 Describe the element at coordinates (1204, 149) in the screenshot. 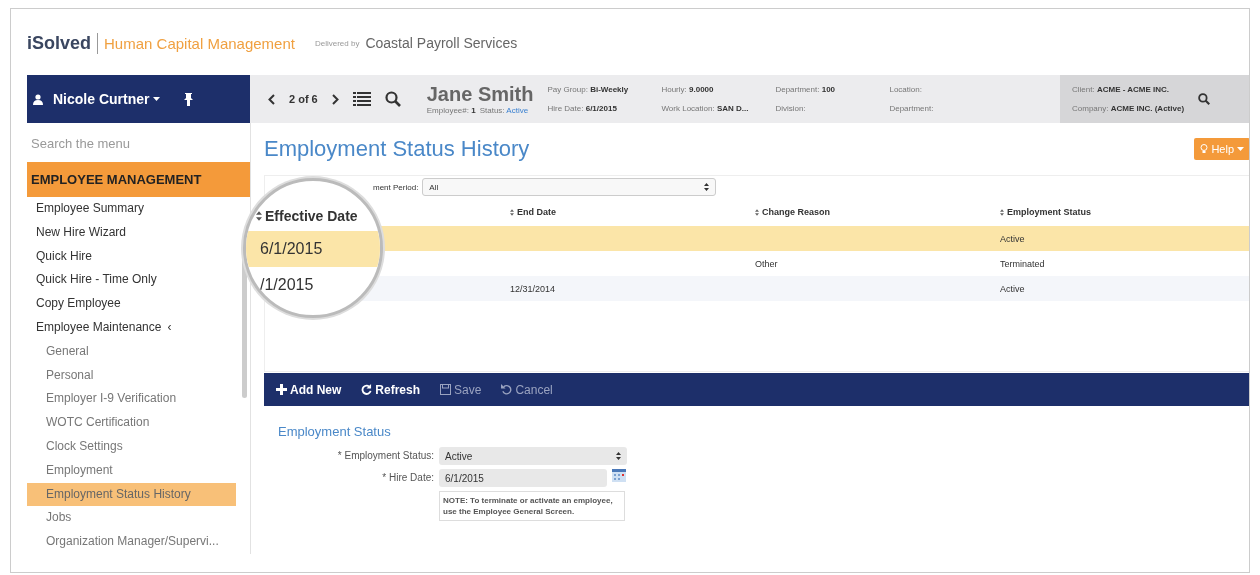

I see `lightbulb-icon` at that location.